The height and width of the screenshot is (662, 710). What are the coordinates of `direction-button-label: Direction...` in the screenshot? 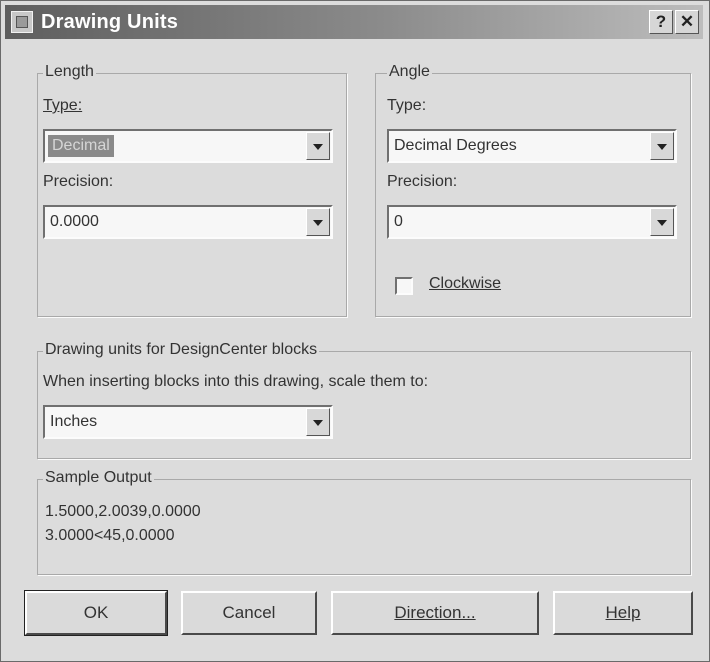 It's located at (435, 612).